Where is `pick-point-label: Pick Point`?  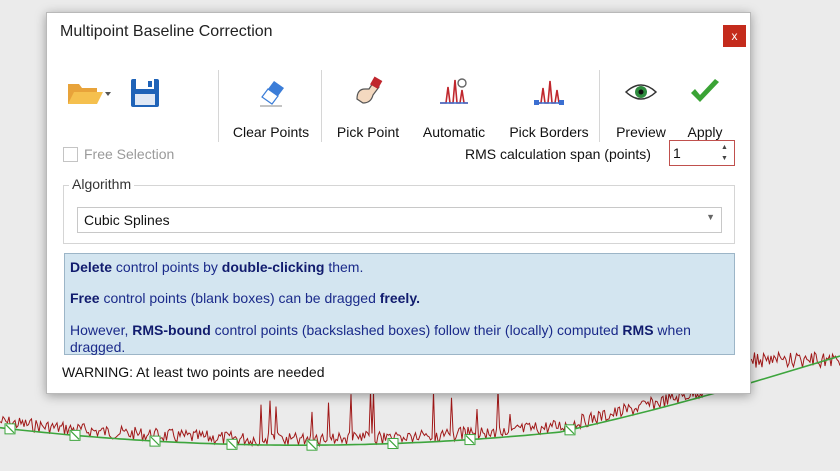 pick-point-label: Pick Point is located at coordinates (368, 132).